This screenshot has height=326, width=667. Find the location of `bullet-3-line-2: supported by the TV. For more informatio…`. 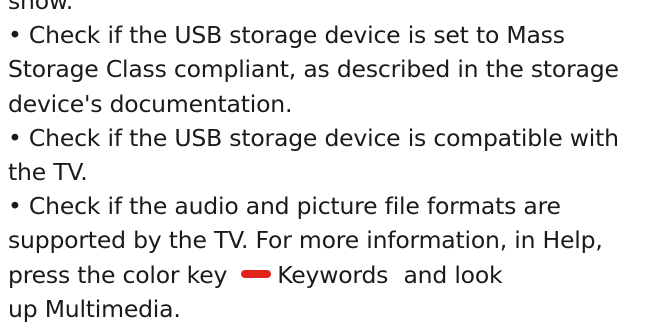

bullet-3-line-2: supported by the TV. For more informatio… is located at coordinates (336, 240).